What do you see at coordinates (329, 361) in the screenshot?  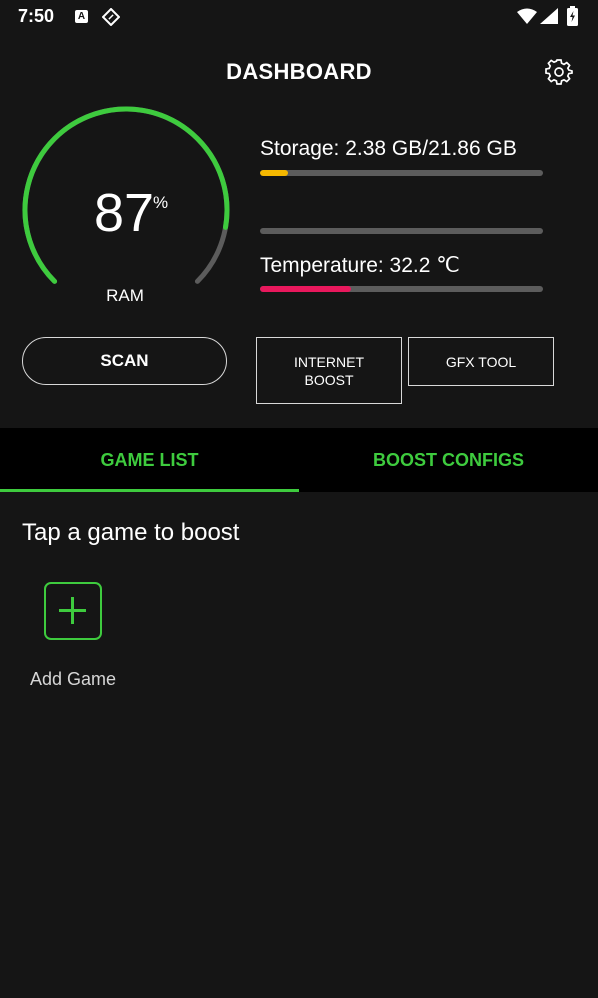 I see `internet-boost-label-line1: INTERNET` at bounding box center [329, 361].